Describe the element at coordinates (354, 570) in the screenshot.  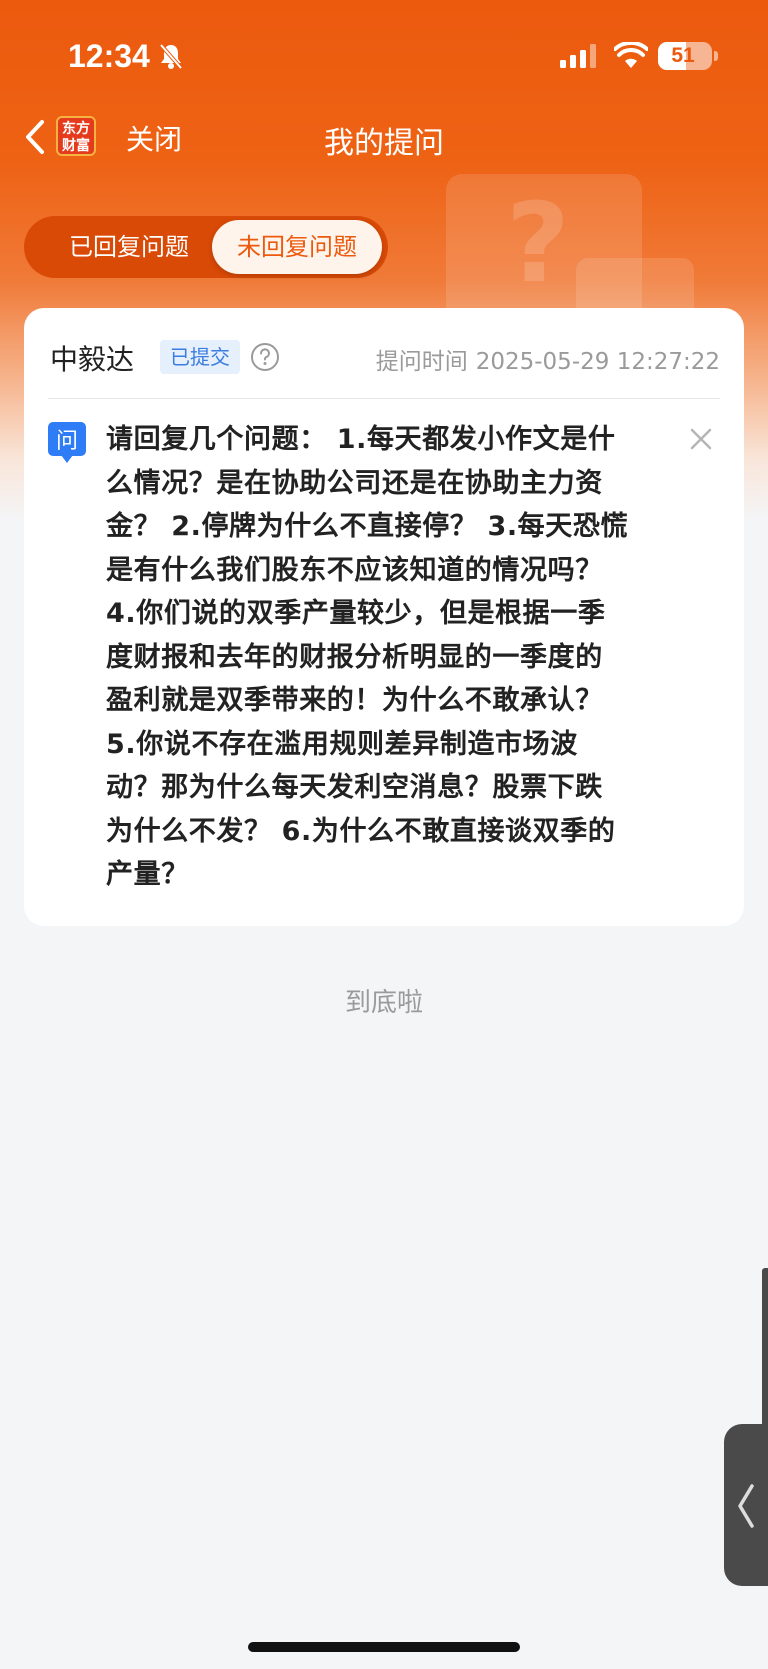
I see `question-line: 是有什么我们股东不应该知道的情况吗？` at that location.